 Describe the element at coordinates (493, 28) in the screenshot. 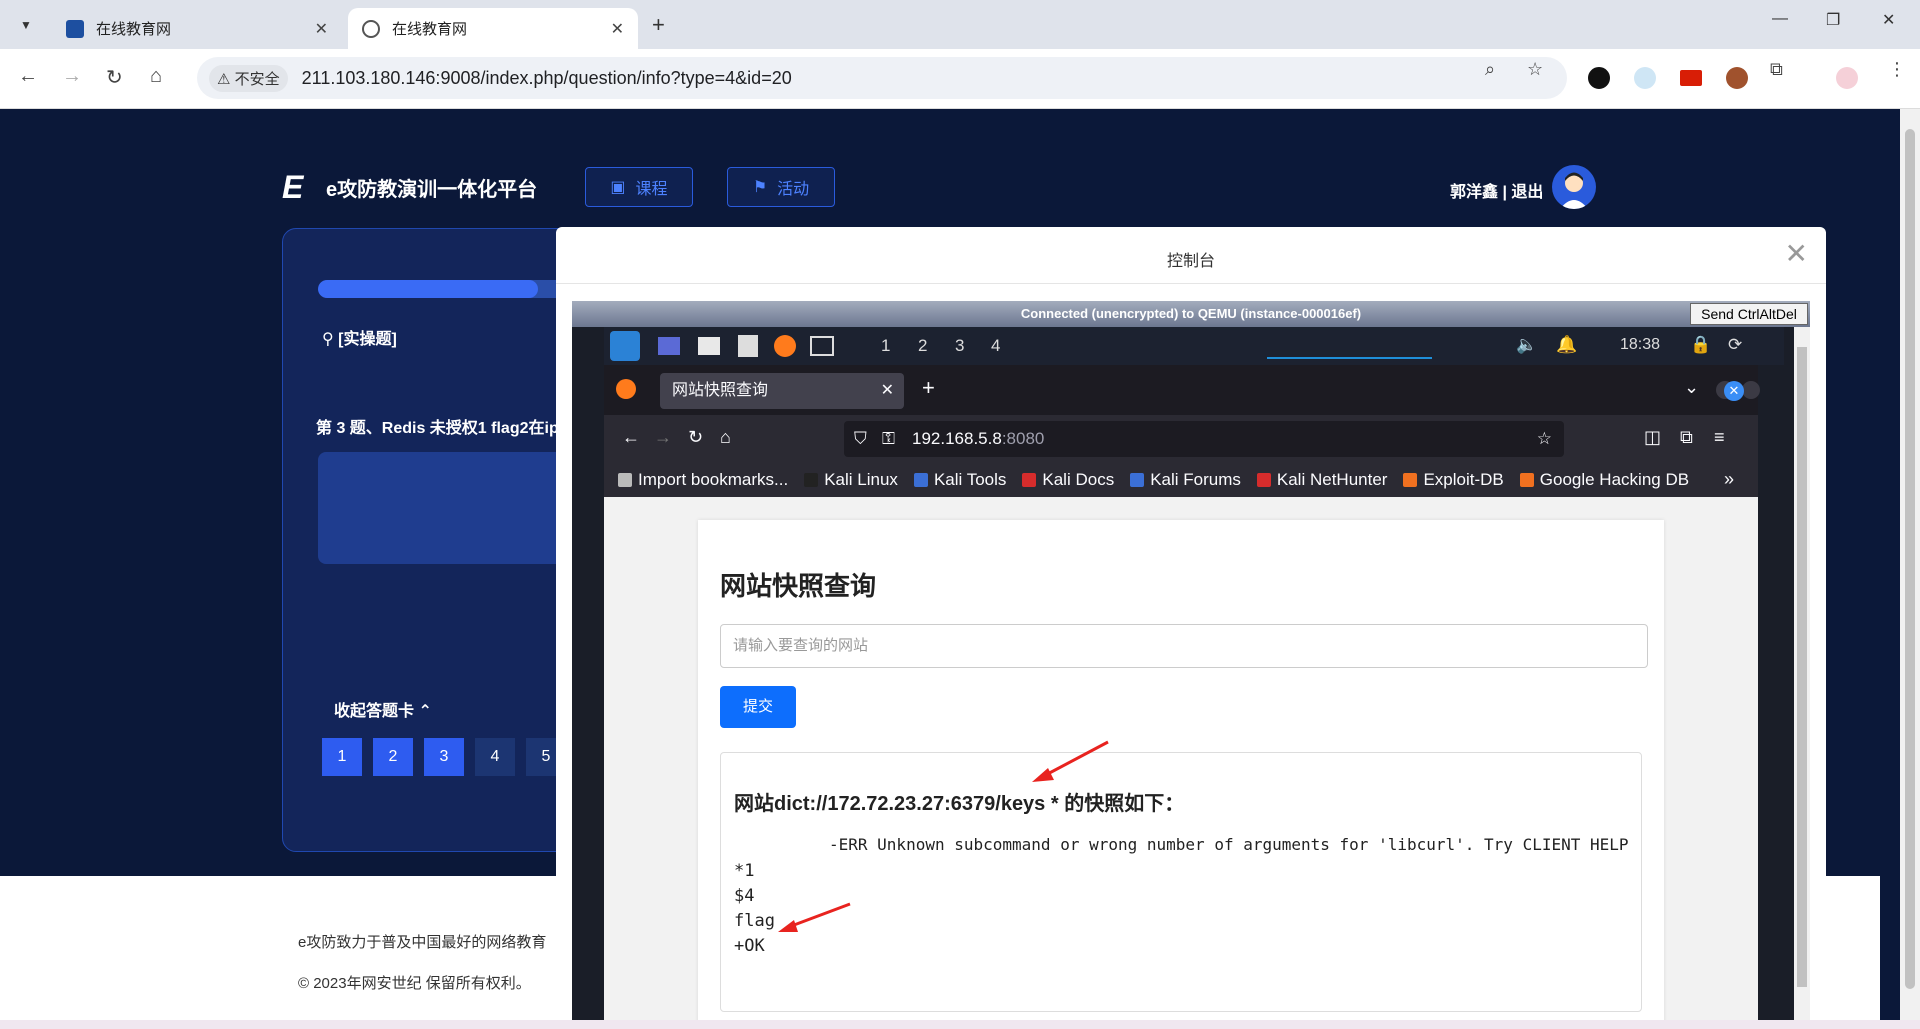

I see `browser-tab-2: 在线教育网 ✕` at that location.